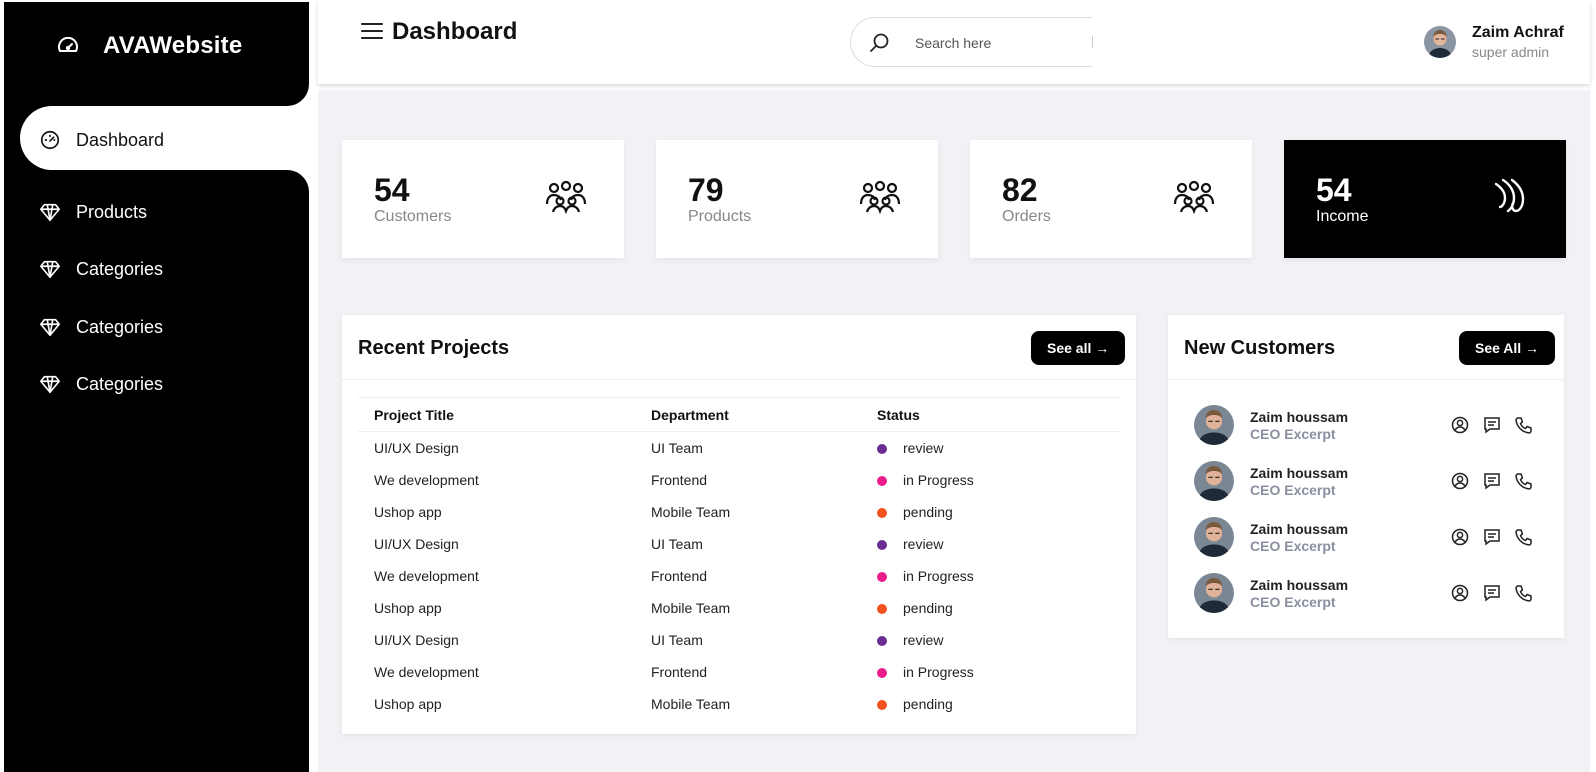  Describe the element at coordinates (1026, 216) in the screenshot. I see `stat-label: Orders` at that location.